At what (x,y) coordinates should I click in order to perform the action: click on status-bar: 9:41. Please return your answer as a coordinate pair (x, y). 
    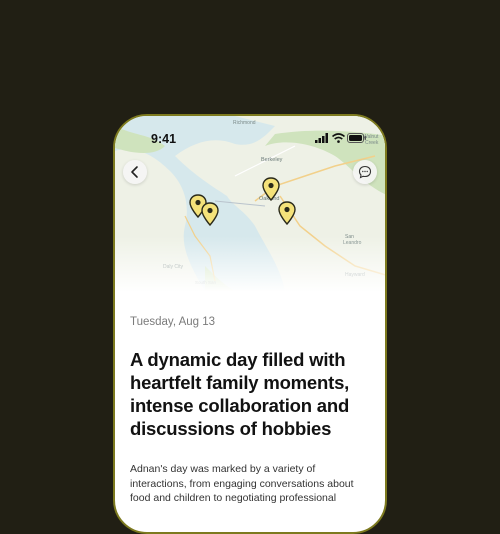
    Looking at the image, I should click on (250, 134).